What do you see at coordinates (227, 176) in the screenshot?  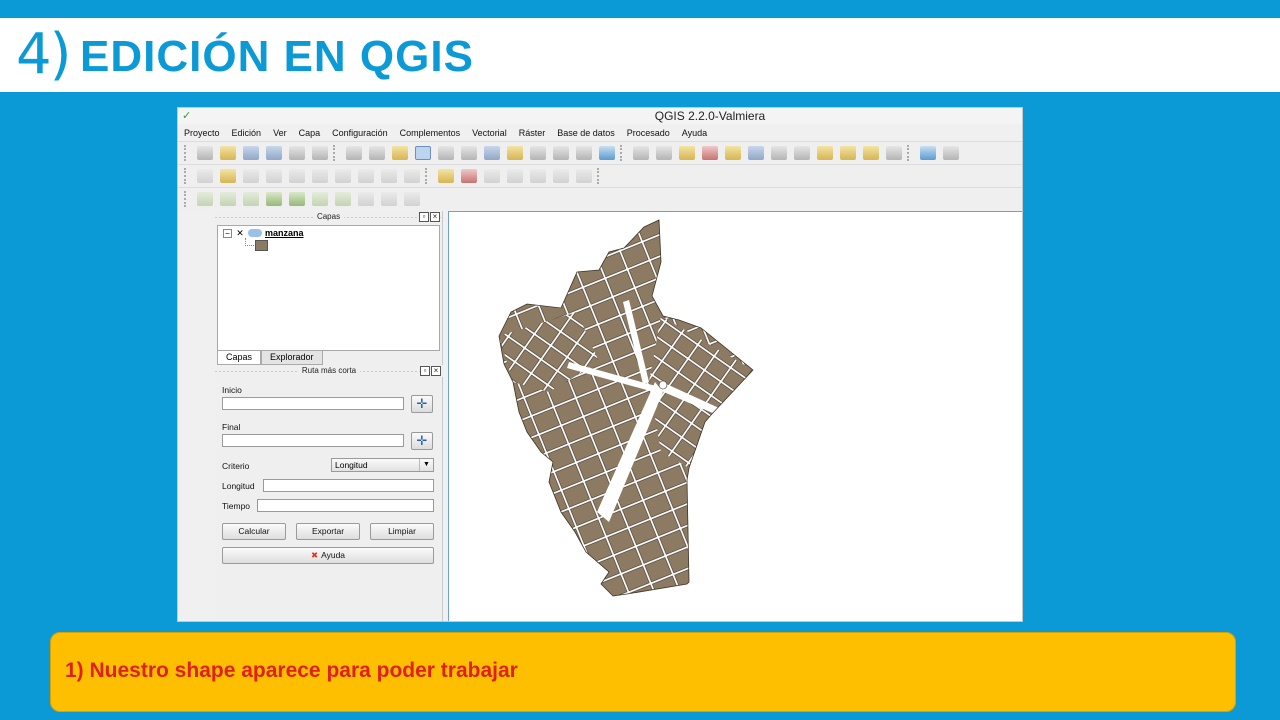 I see `toggle-editing-icon` at bounding box center [227, 176].